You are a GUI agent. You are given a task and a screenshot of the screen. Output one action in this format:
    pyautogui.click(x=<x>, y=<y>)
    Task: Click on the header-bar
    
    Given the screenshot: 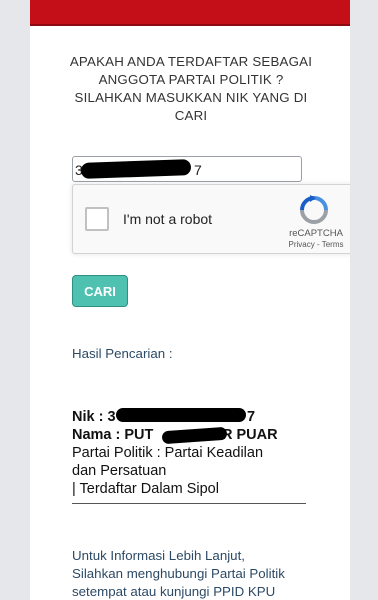 What is the action you would take?
    pyautogui.click(x=190, y=13)
    